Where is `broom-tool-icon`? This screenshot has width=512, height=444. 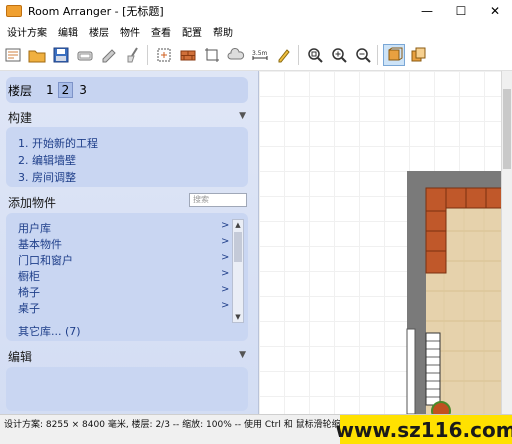
broom-tool-icon is located at coordinates (133, 55).